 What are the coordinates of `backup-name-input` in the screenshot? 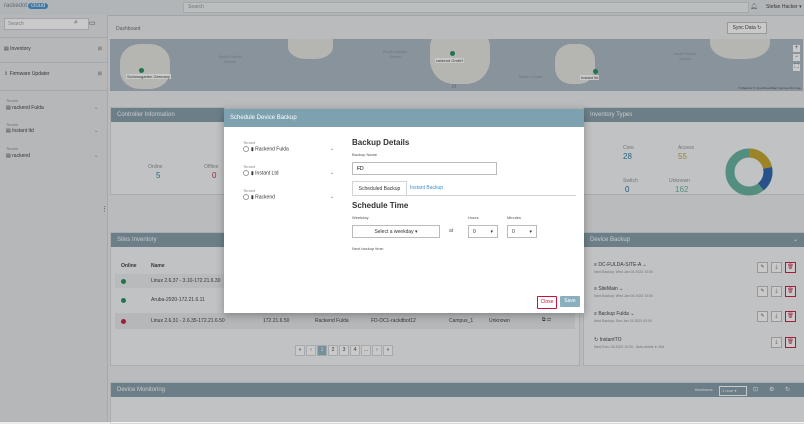 It's located at (424, 168).